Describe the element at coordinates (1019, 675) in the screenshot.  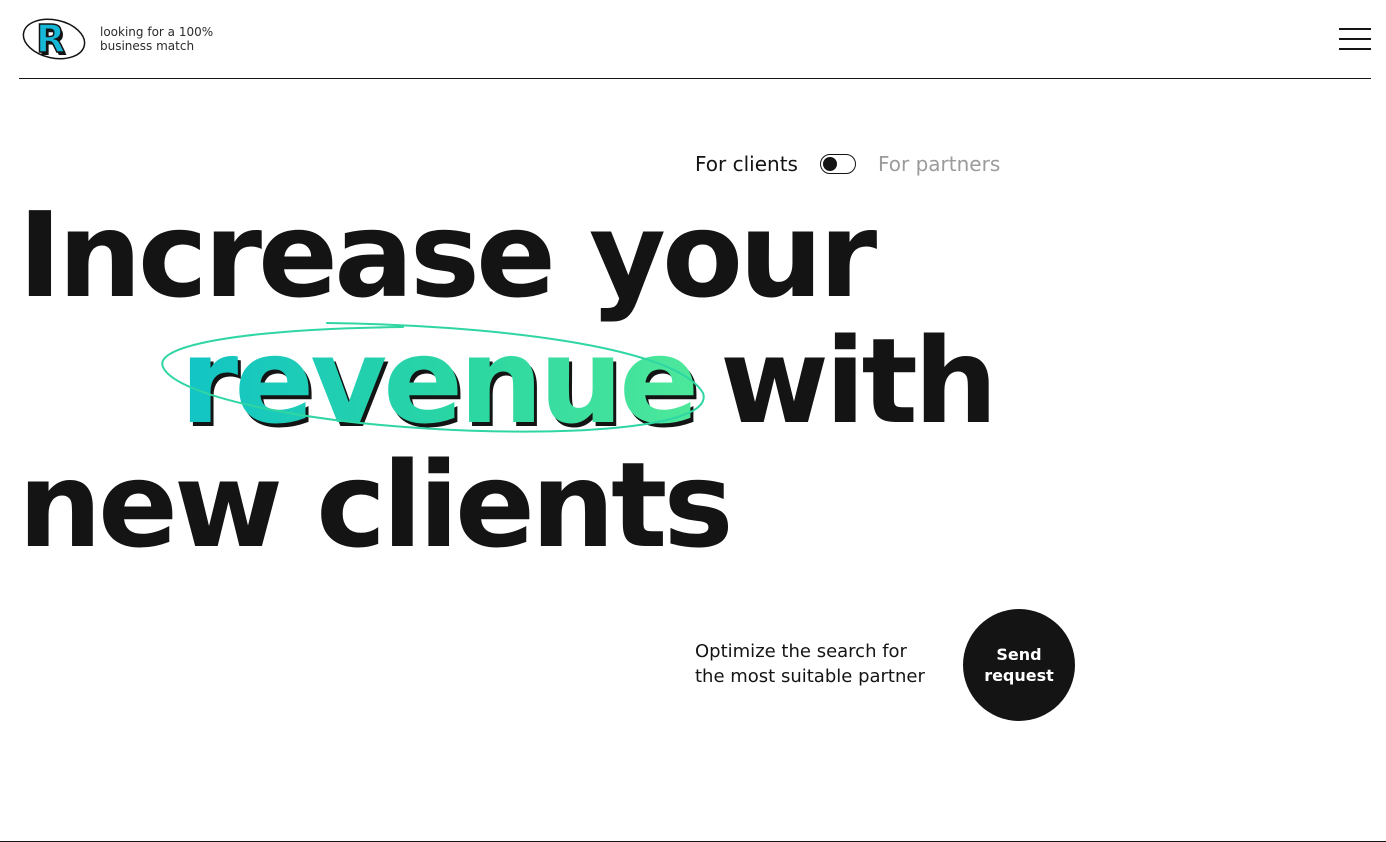
I see `send-request-label-line: request` at that location.